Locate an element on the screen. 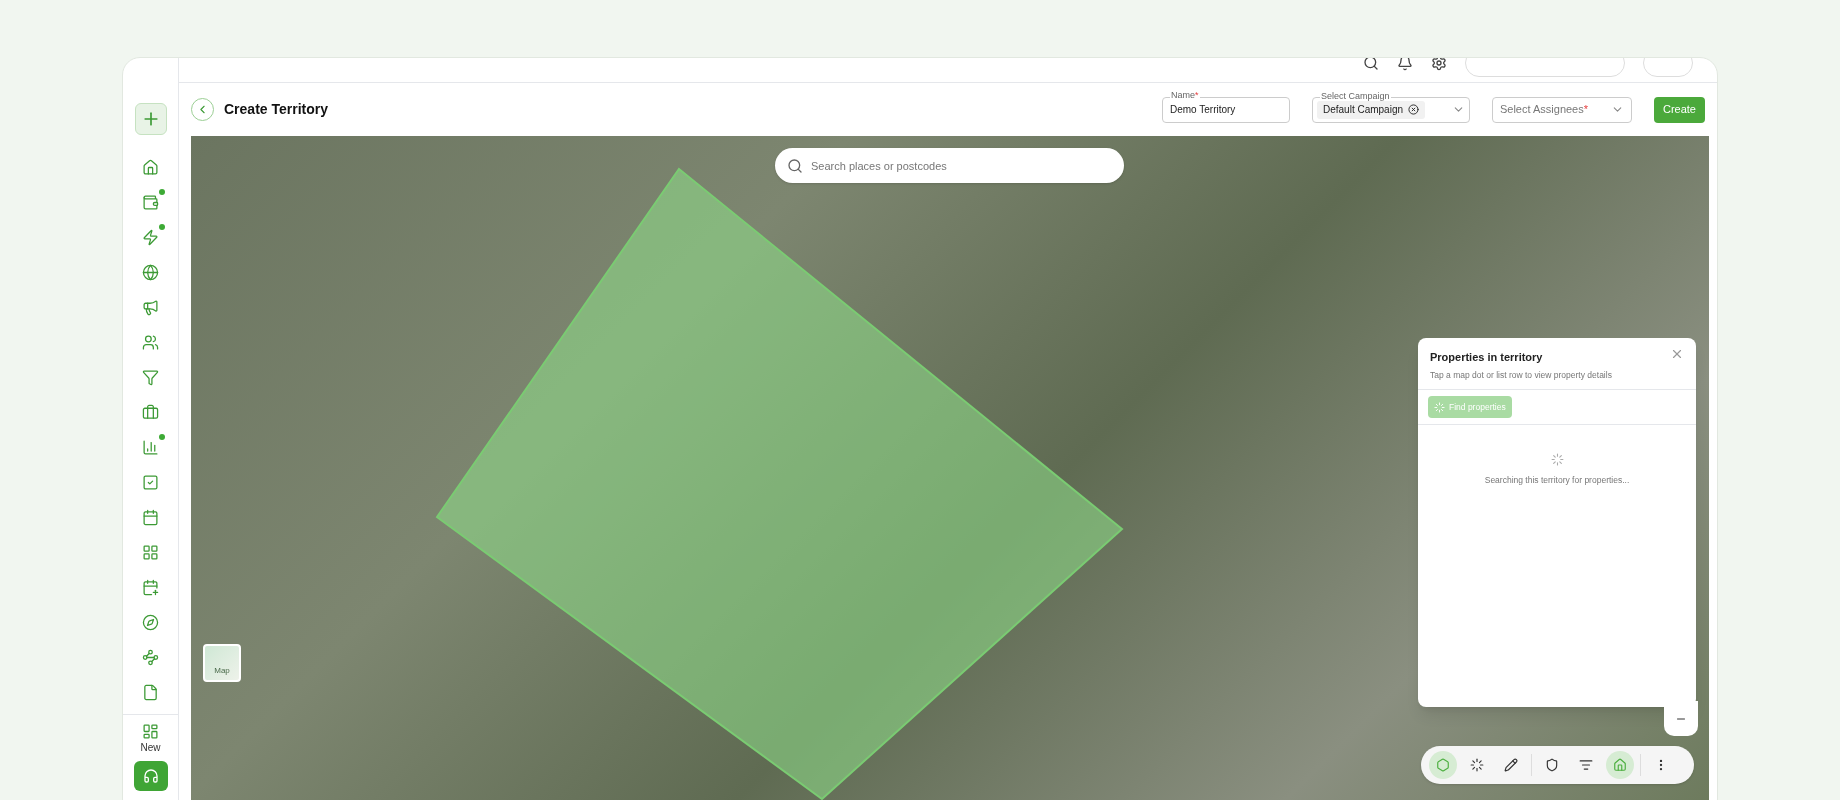 The image size is (1840, 800). support-button is located at coordinates (150, 776).